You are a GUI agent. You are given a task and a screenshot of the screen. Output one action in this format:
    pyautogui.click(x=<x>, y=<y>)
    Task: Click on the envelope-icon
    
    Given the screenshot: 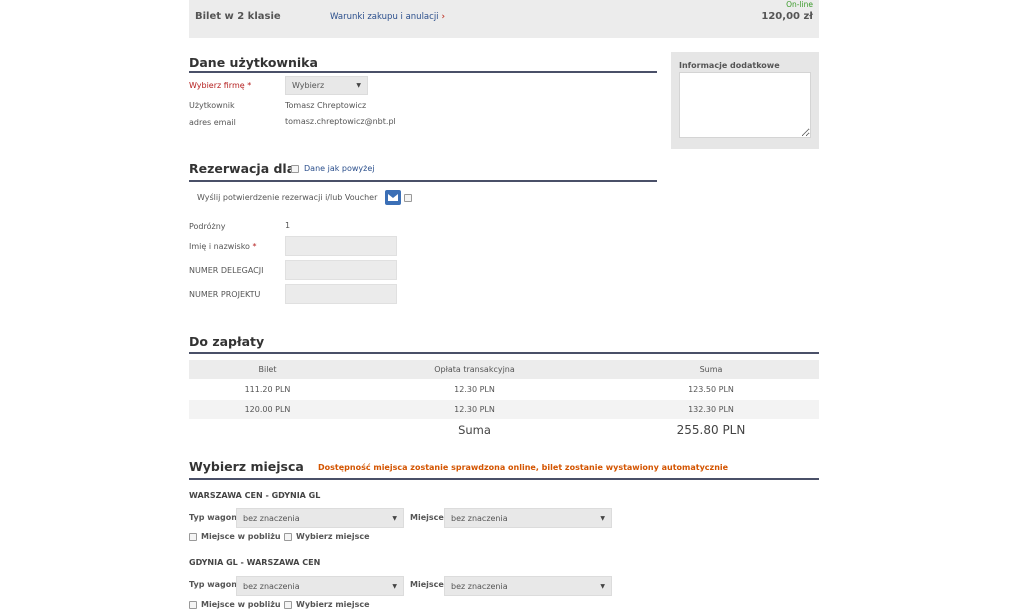 What is the action you would take?
    pyautogui.click(x=393, y=197)
    